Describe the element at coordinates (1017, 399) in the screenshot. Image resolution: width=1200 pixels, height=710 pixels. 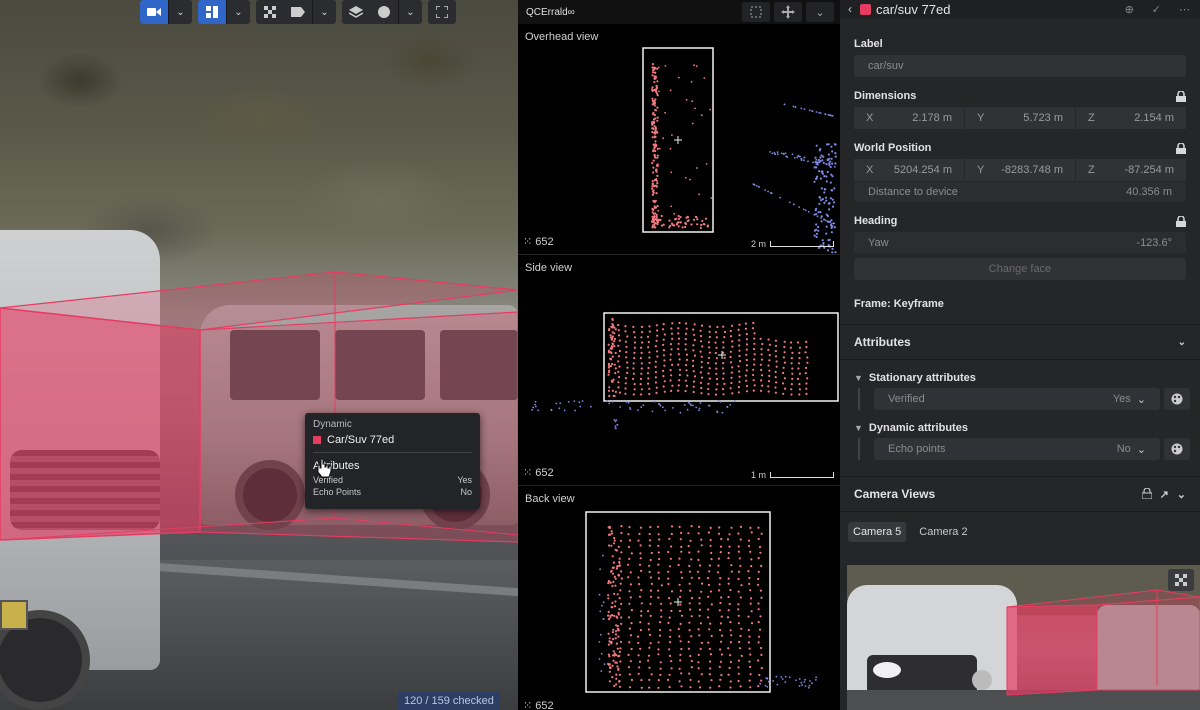
I see `verified-select: Verified Yes ⌄` at that location.